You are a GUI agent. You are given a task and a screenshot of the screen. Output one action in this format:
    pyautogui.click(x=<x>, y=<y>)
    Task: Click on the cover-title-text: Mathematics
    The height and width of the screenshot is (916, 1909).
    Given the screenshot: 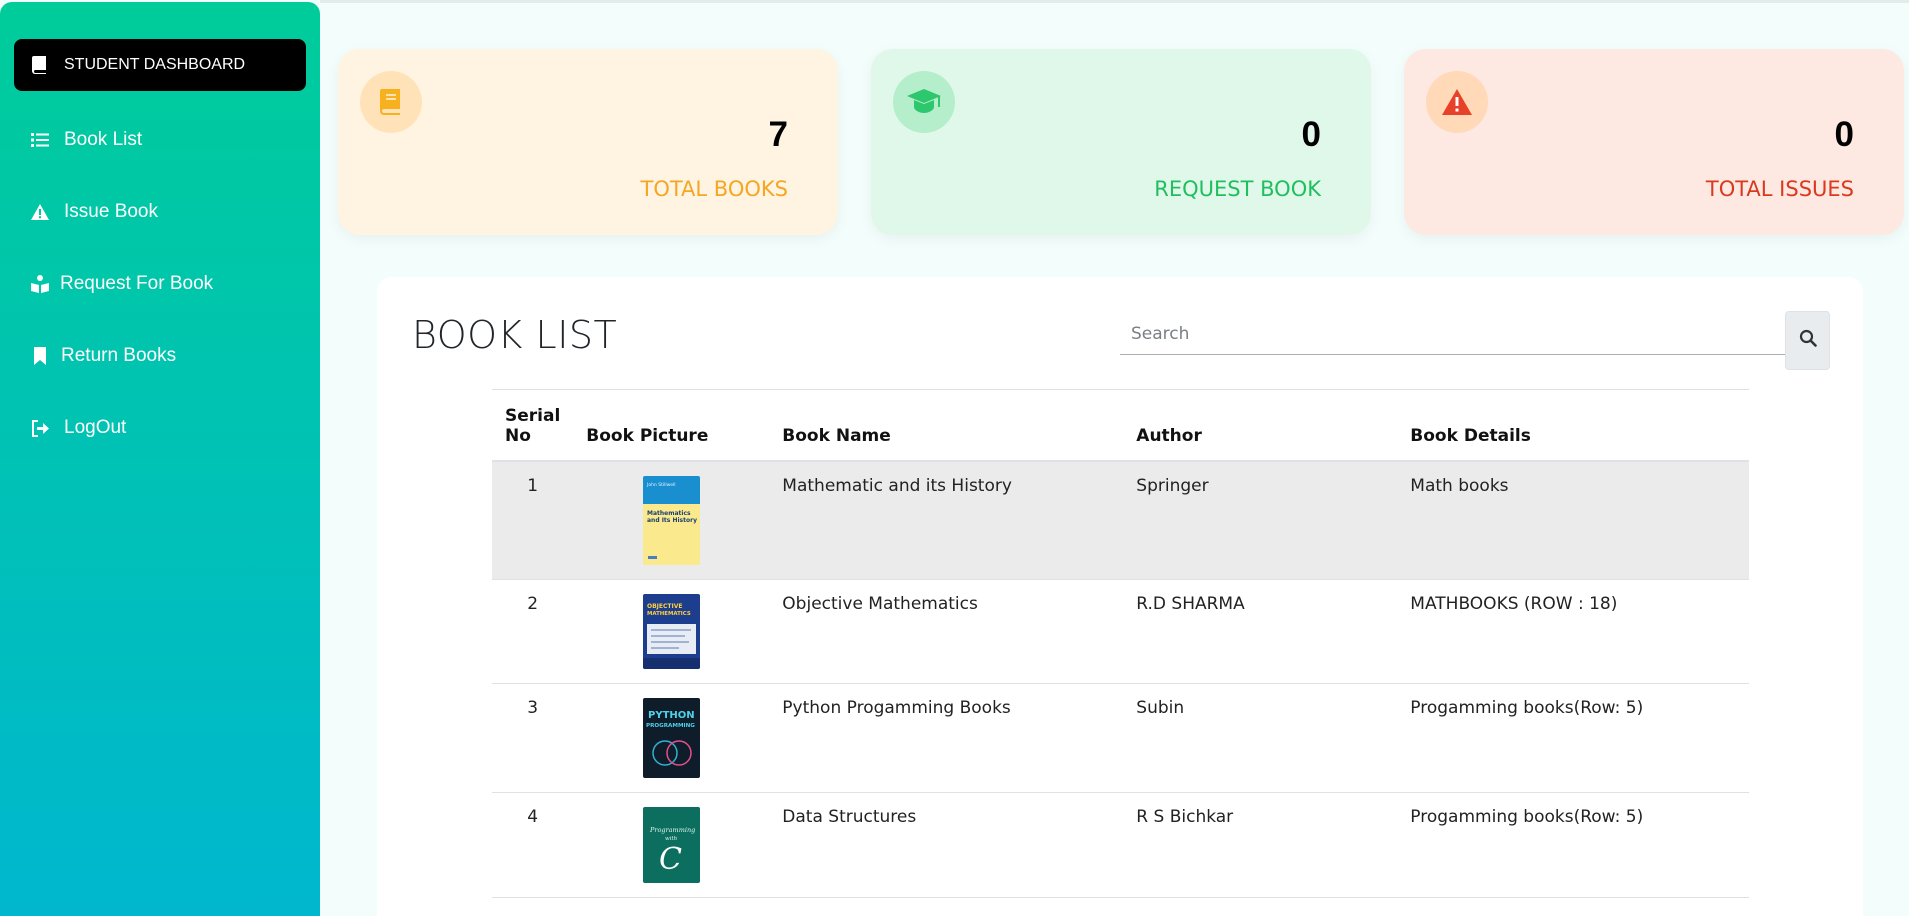 What is the action you would take?
    pyautogui.click(x=669, y=513)
    